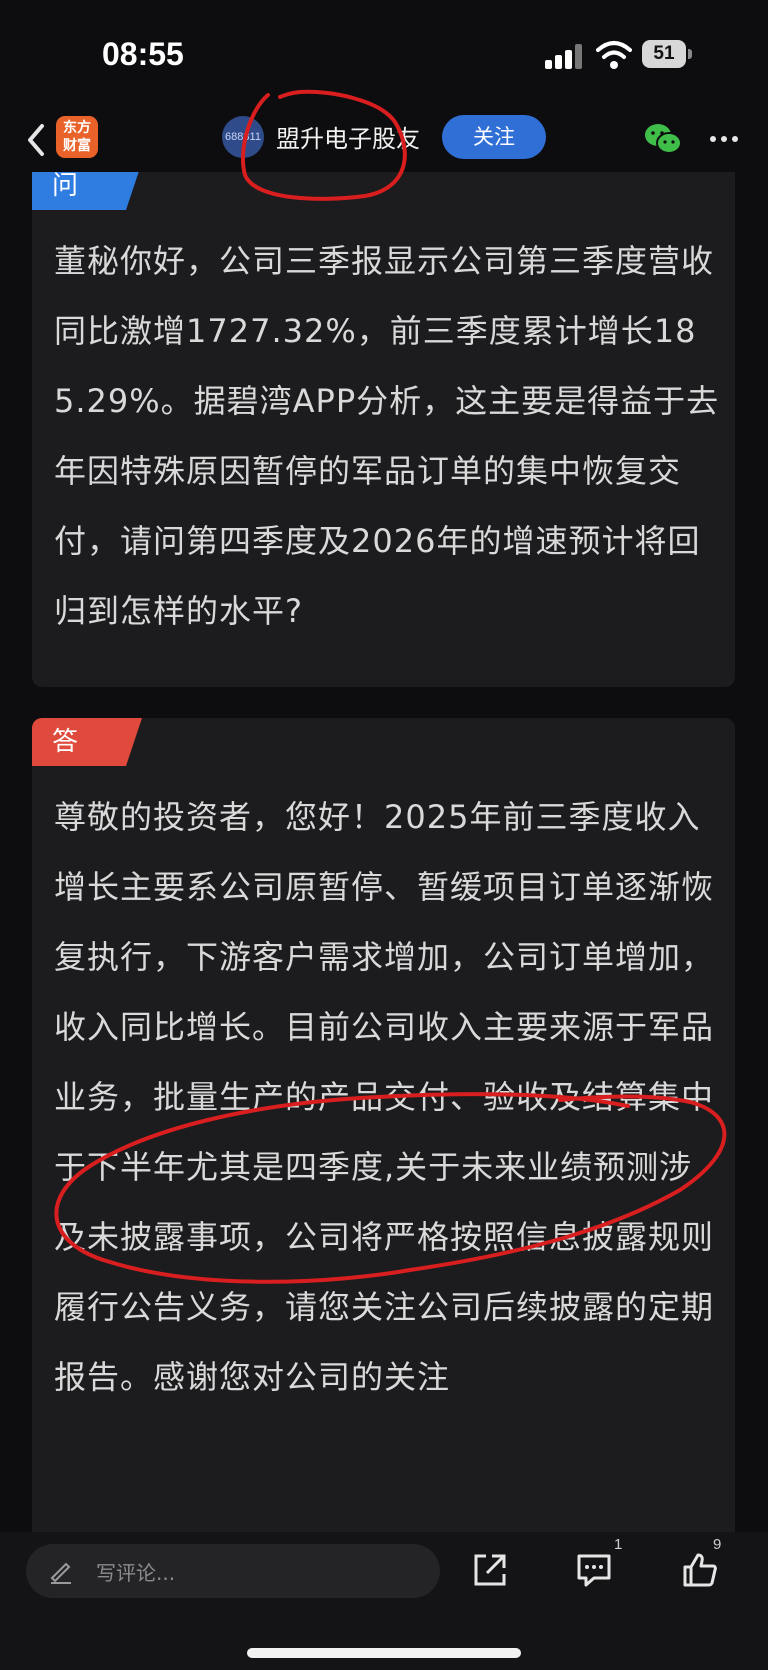 The height and width of the screenshot is (1670, 768). What do you see at coordinates (143, 54) in the screenshot?
I see `status-time: 08:55` at bounding box center [143, 54].